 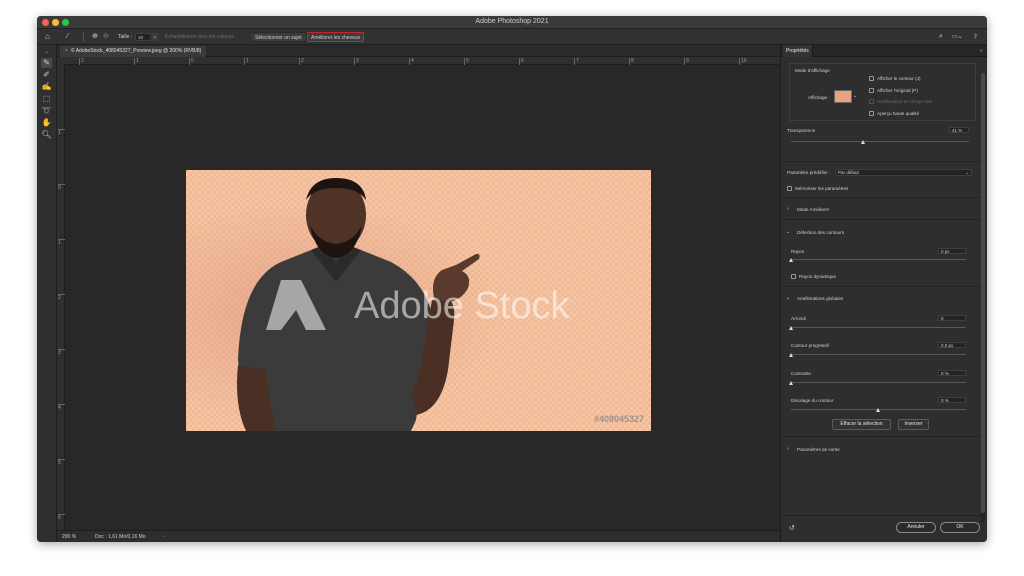 What do you see at coordinates (960, 527) in the screenshot?
I see `ok-button: OK` at bounding box center [960, 527].